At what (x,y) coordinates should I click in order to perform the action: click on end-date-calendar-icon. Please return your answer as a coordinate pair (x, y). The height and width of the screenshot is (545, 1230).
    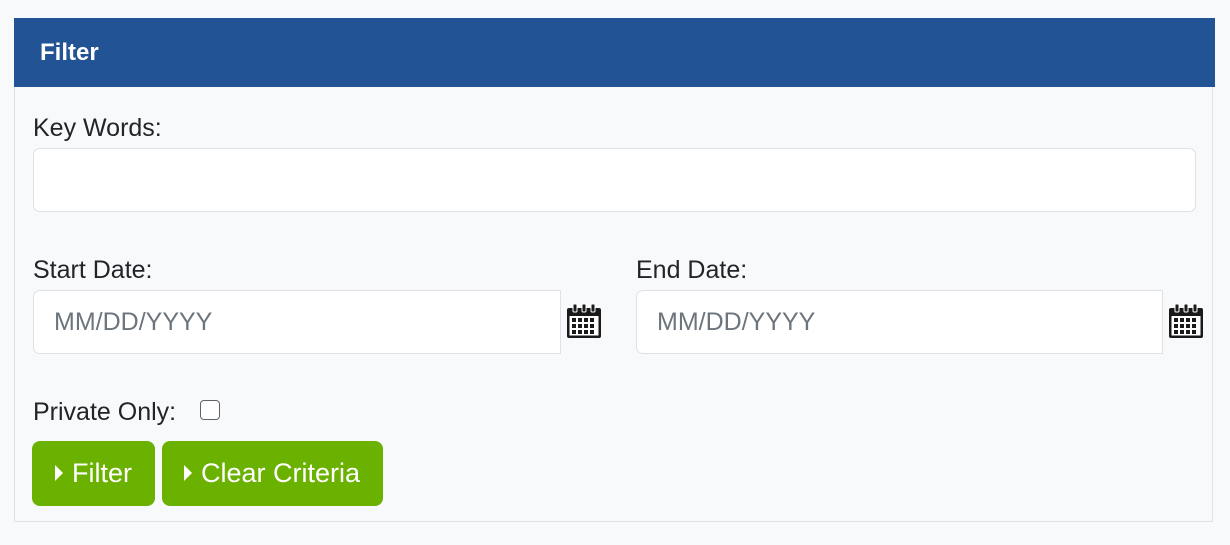
    Looking at the image, I should click on (1186, 321).